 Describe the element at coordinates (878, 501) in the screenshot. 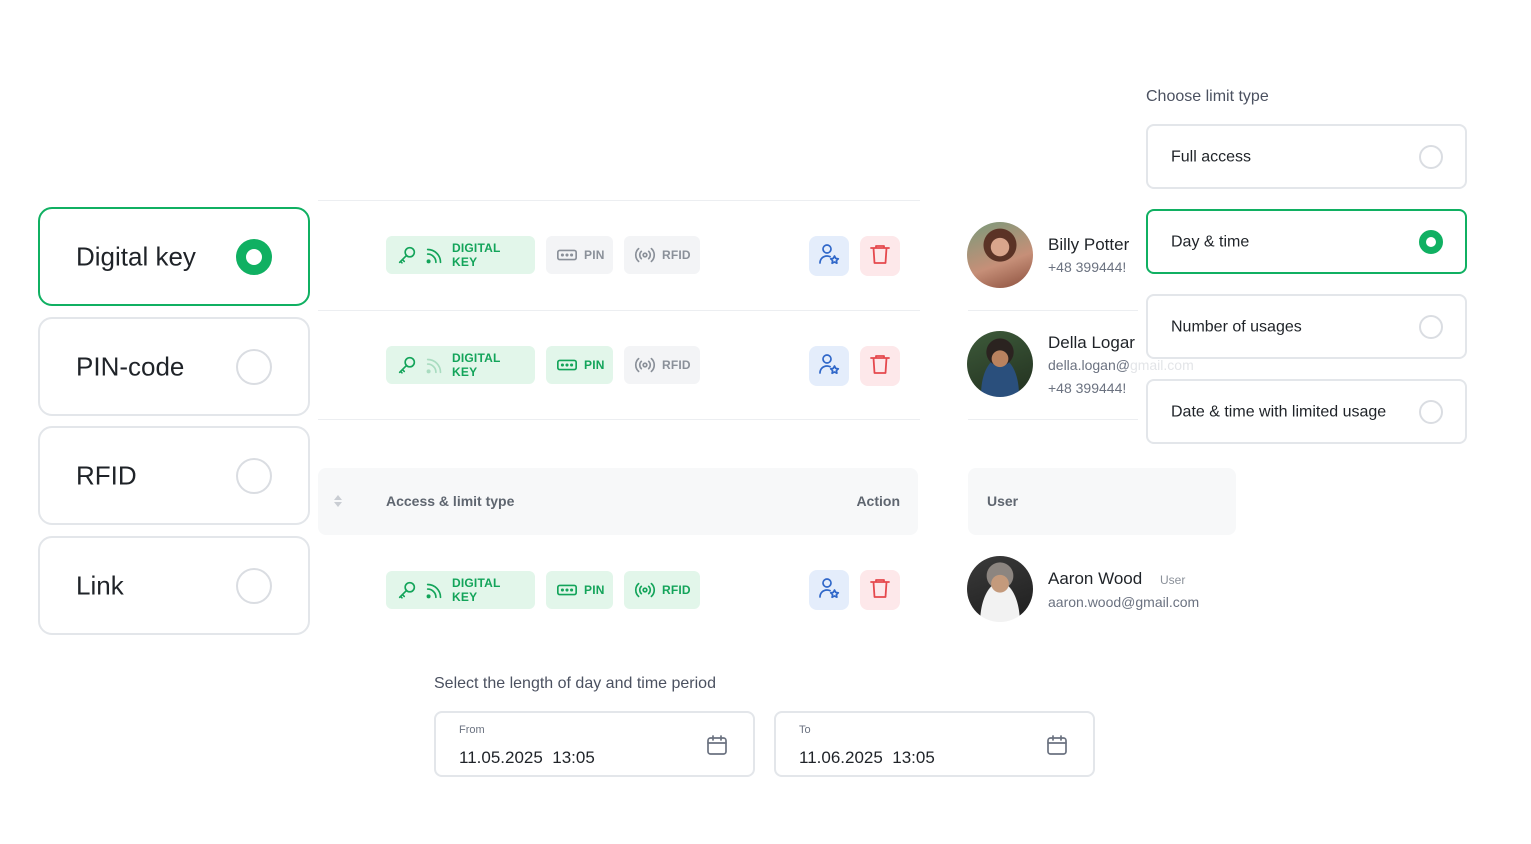

I see `header-action: Action` at that location.